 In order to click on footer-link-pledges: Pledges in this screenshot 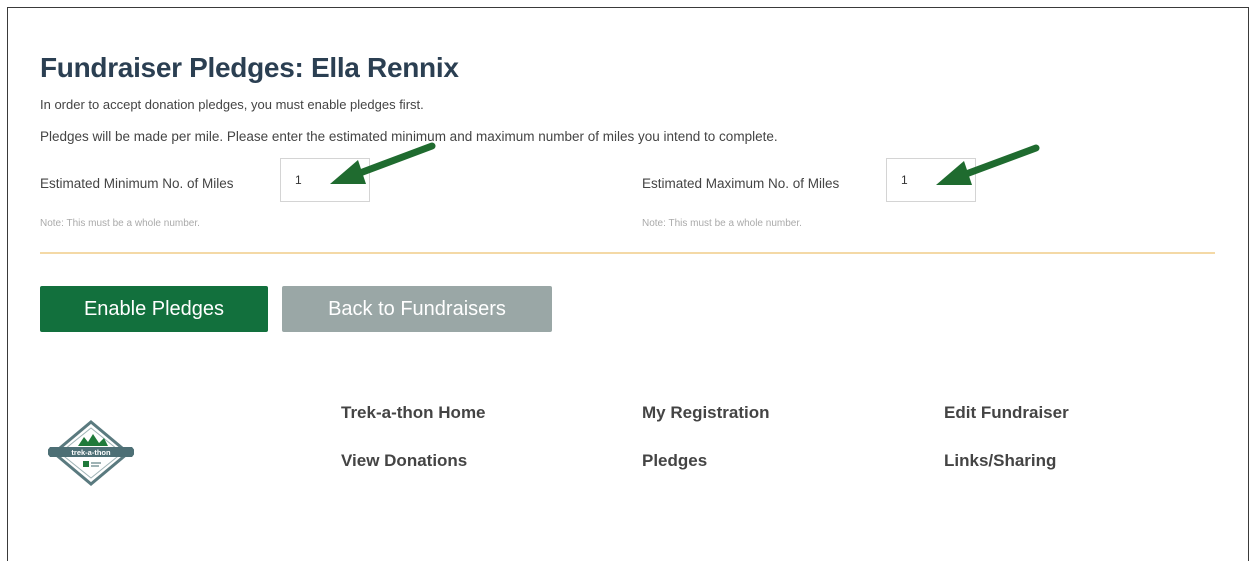, I will do `click(674, 461)`.